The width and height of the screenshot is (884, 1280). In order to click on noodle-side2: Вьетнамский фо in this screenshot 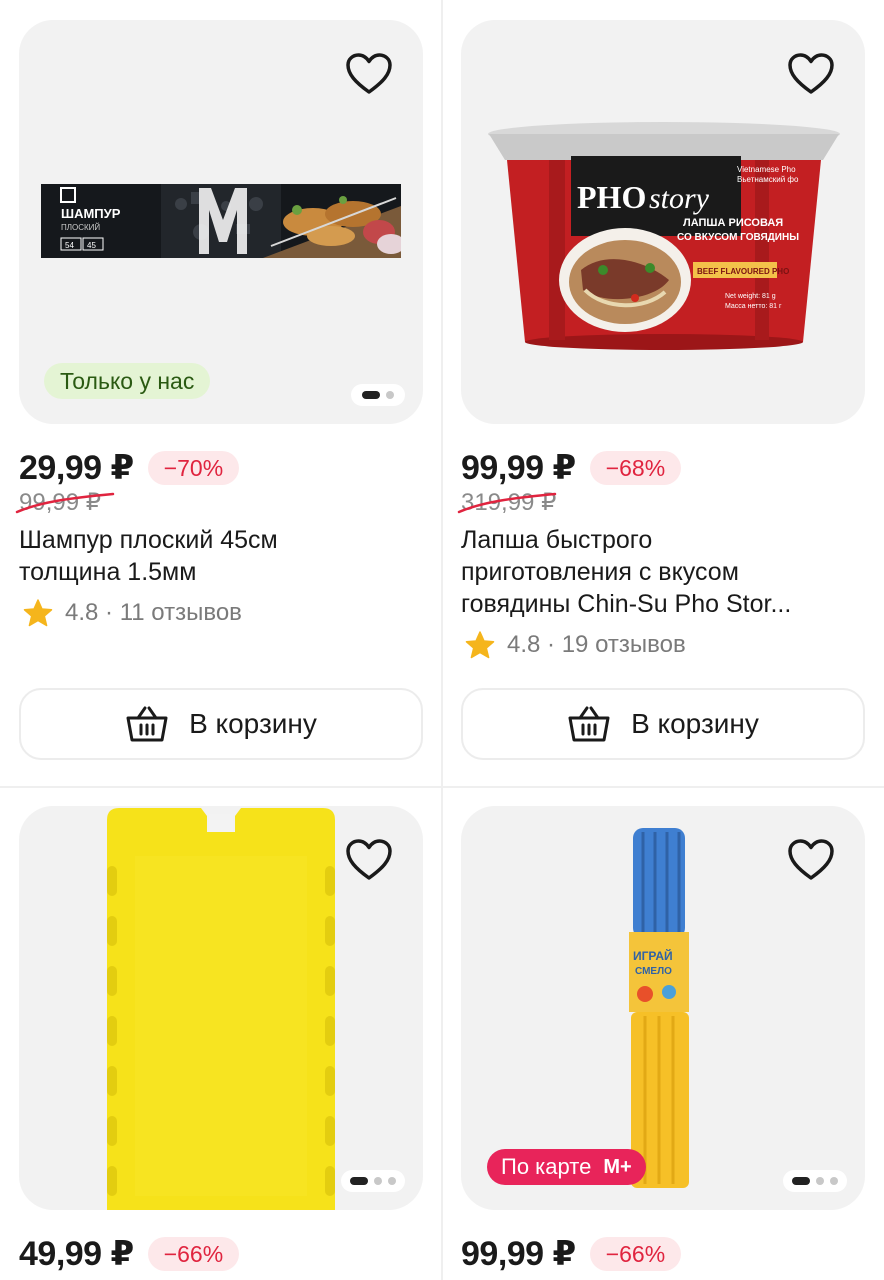, I will do `click(768, 179)`.